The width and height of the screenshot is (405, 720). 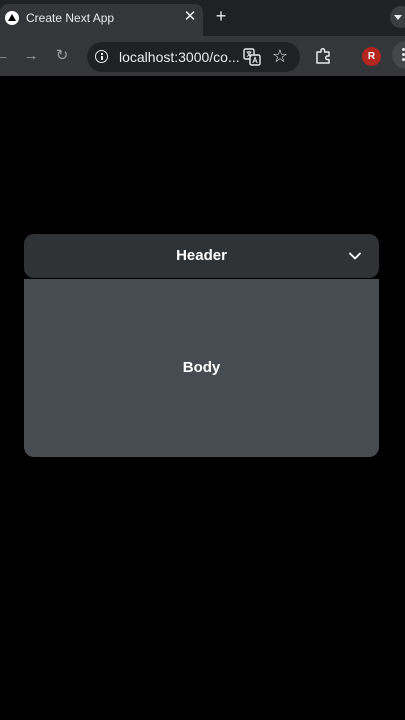 What do you see at coordinates (31, 56) in the screenshot?
I see `forward-arrow-icon: →` at bounding box center [31, 56].